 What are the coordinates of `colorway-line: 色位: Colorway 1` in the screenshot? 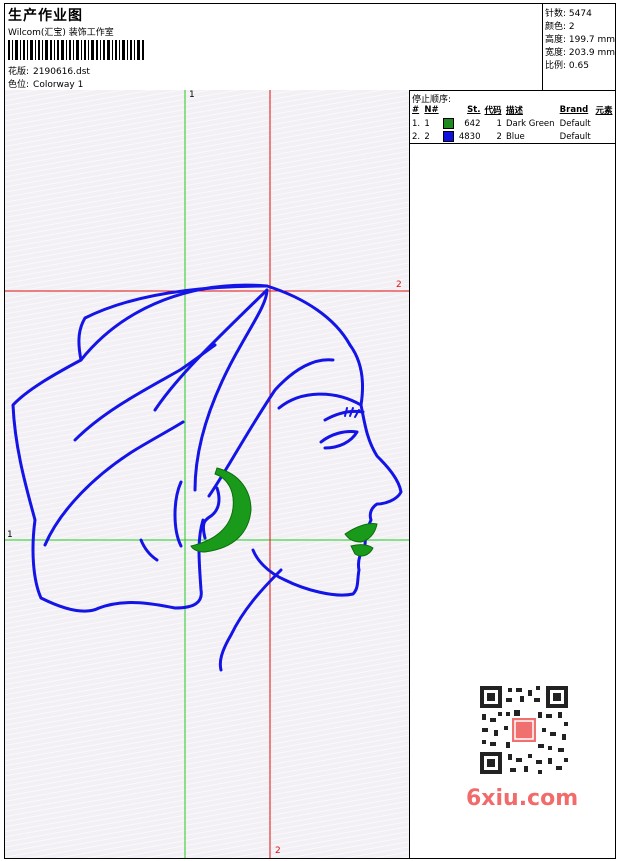 It's located at (45, 83).